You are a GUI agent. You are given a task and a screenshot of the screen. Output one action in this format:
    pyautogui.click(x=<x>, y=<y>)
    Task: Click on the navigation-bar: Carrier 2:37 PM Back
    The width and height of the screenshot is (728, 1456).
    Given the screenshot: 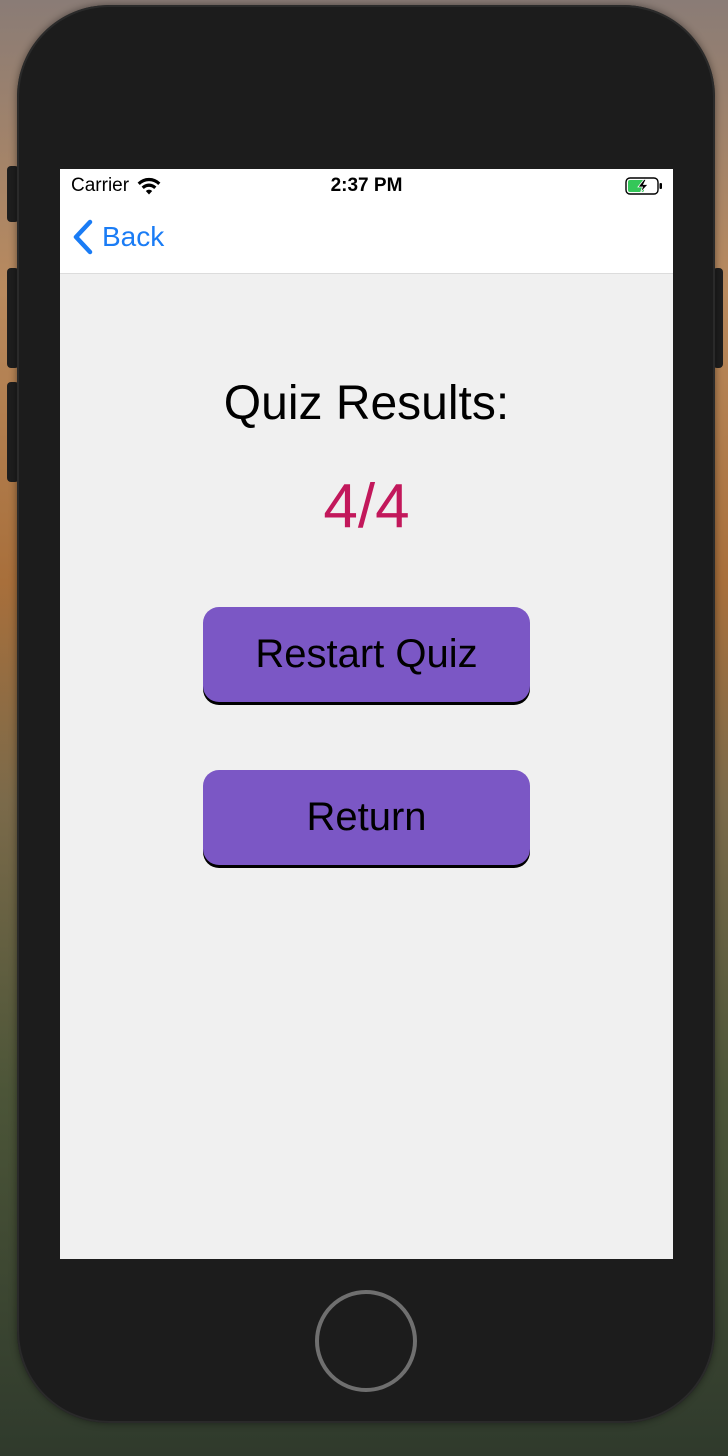 What is the action you would take?
    pyautogui.click(x=366, y=221)
    